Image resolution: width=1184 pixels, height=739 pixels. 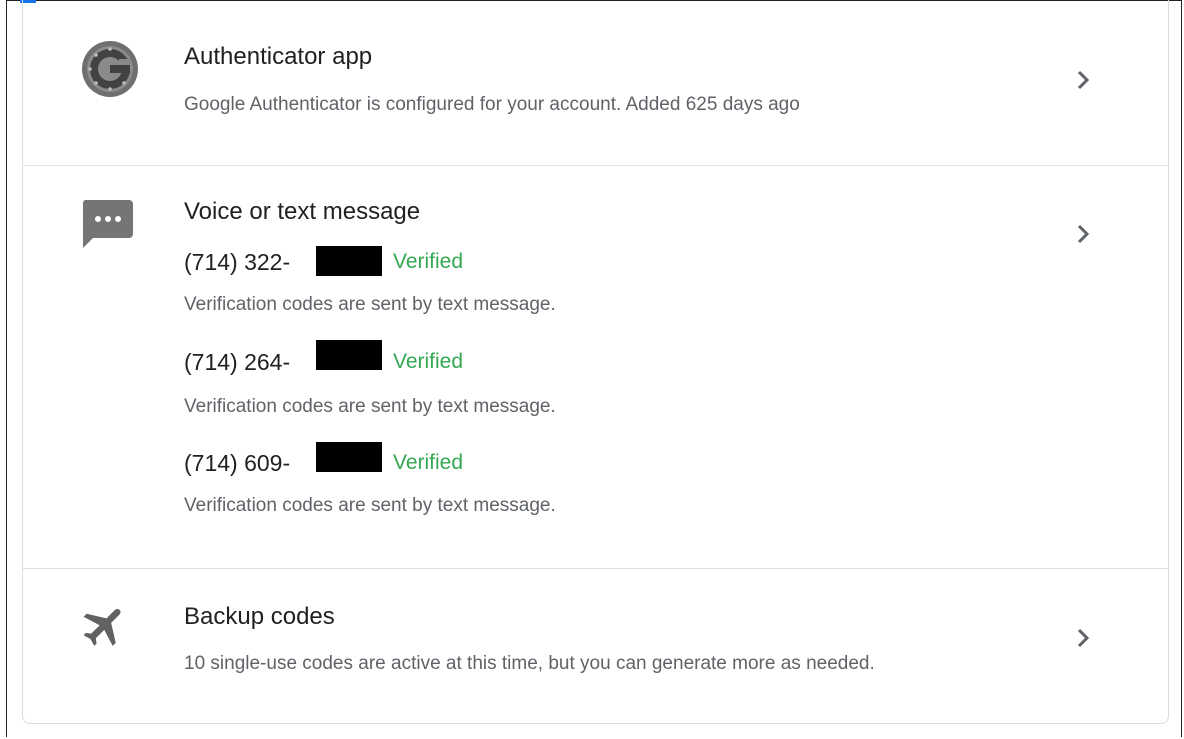 I want to click on authenticator-title: Authenticator app, so click(x=278, y=56).